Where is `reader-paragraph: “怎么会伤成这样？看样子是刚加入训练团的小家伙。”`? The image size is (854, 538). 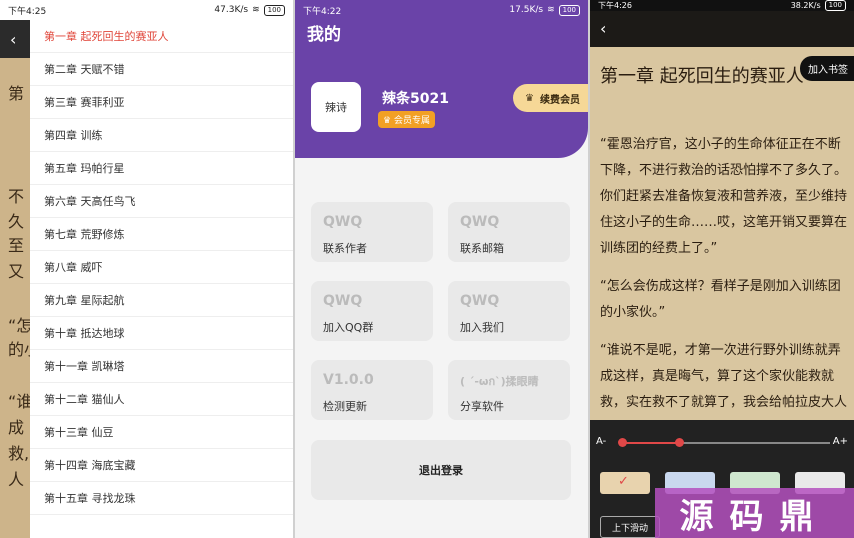 reader-paragraph: “怎么会伤成这样？看样子是刚加入训练团的小家伙。” is located at coordinates (720, 299).